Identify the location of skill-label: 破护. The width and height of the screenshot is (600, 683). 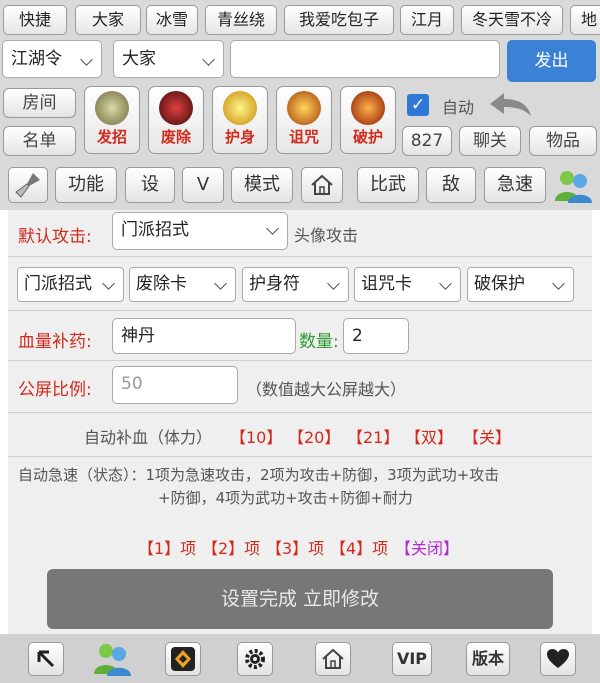
(367, 137).